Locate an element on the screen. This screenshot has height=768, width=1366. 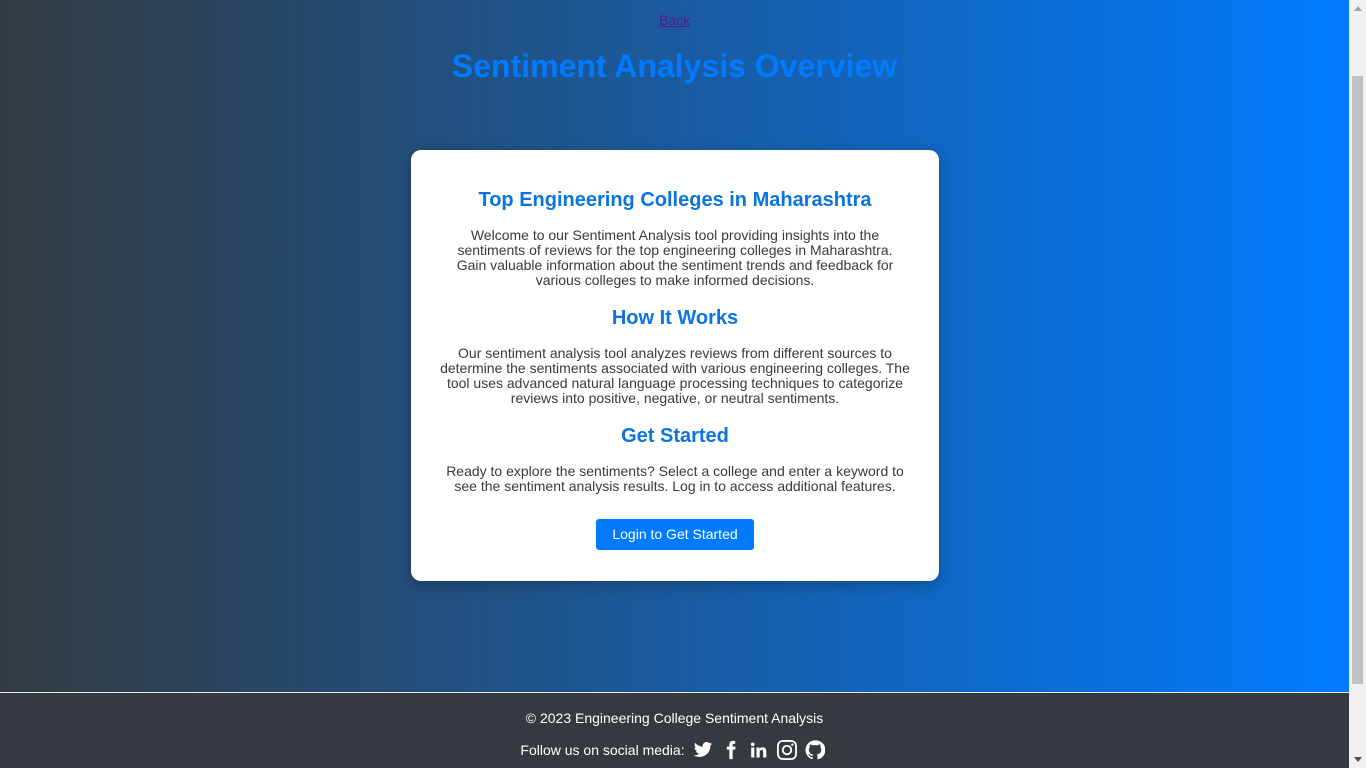
scroll-up-arrow-icon is located at coordinates (1357, 8).